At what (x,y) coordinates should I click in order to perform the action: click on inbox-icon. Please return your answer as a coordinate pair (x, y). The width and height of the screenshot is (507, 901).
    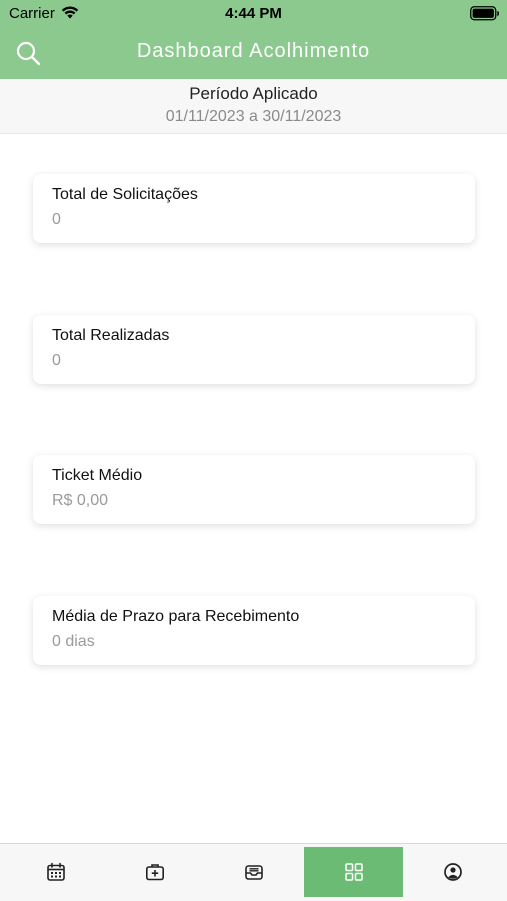
    Looking at the image, I should click on (254, 872).